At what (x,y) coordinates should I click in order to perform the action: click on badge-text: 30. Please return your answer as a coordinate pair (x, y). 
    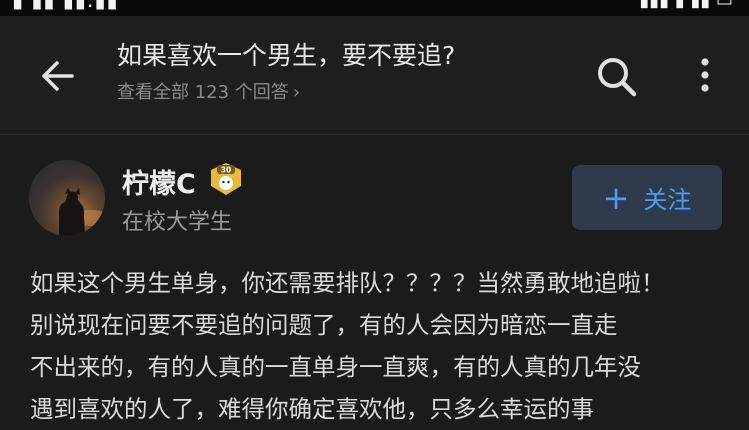
    Looking at the image, I should click on (226, 170).